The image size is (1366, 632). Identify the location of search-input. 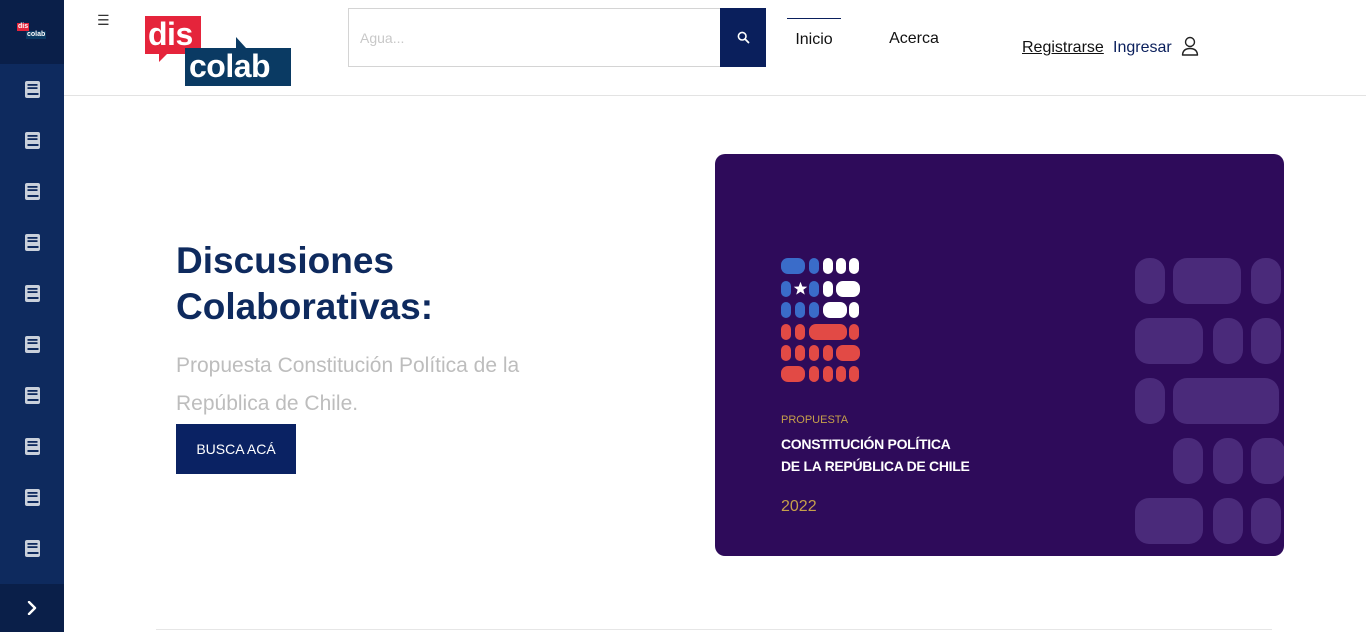
(534, 37).